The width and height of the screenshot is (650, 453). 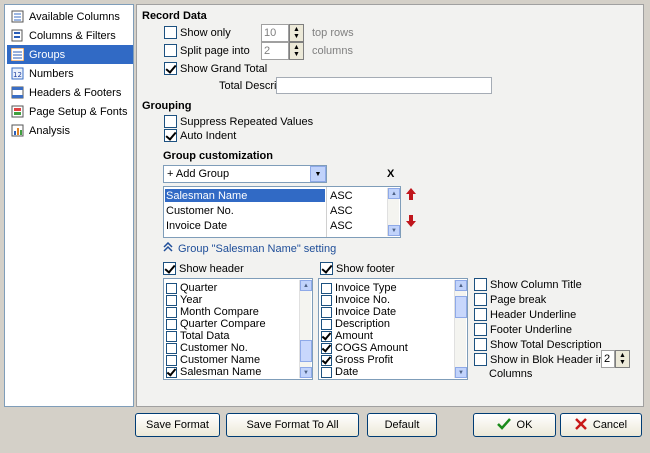 What do you see at coordinates (169, 268) in the screenshot?
I see `show-header-checkbox` at bounding box center [169, 268].